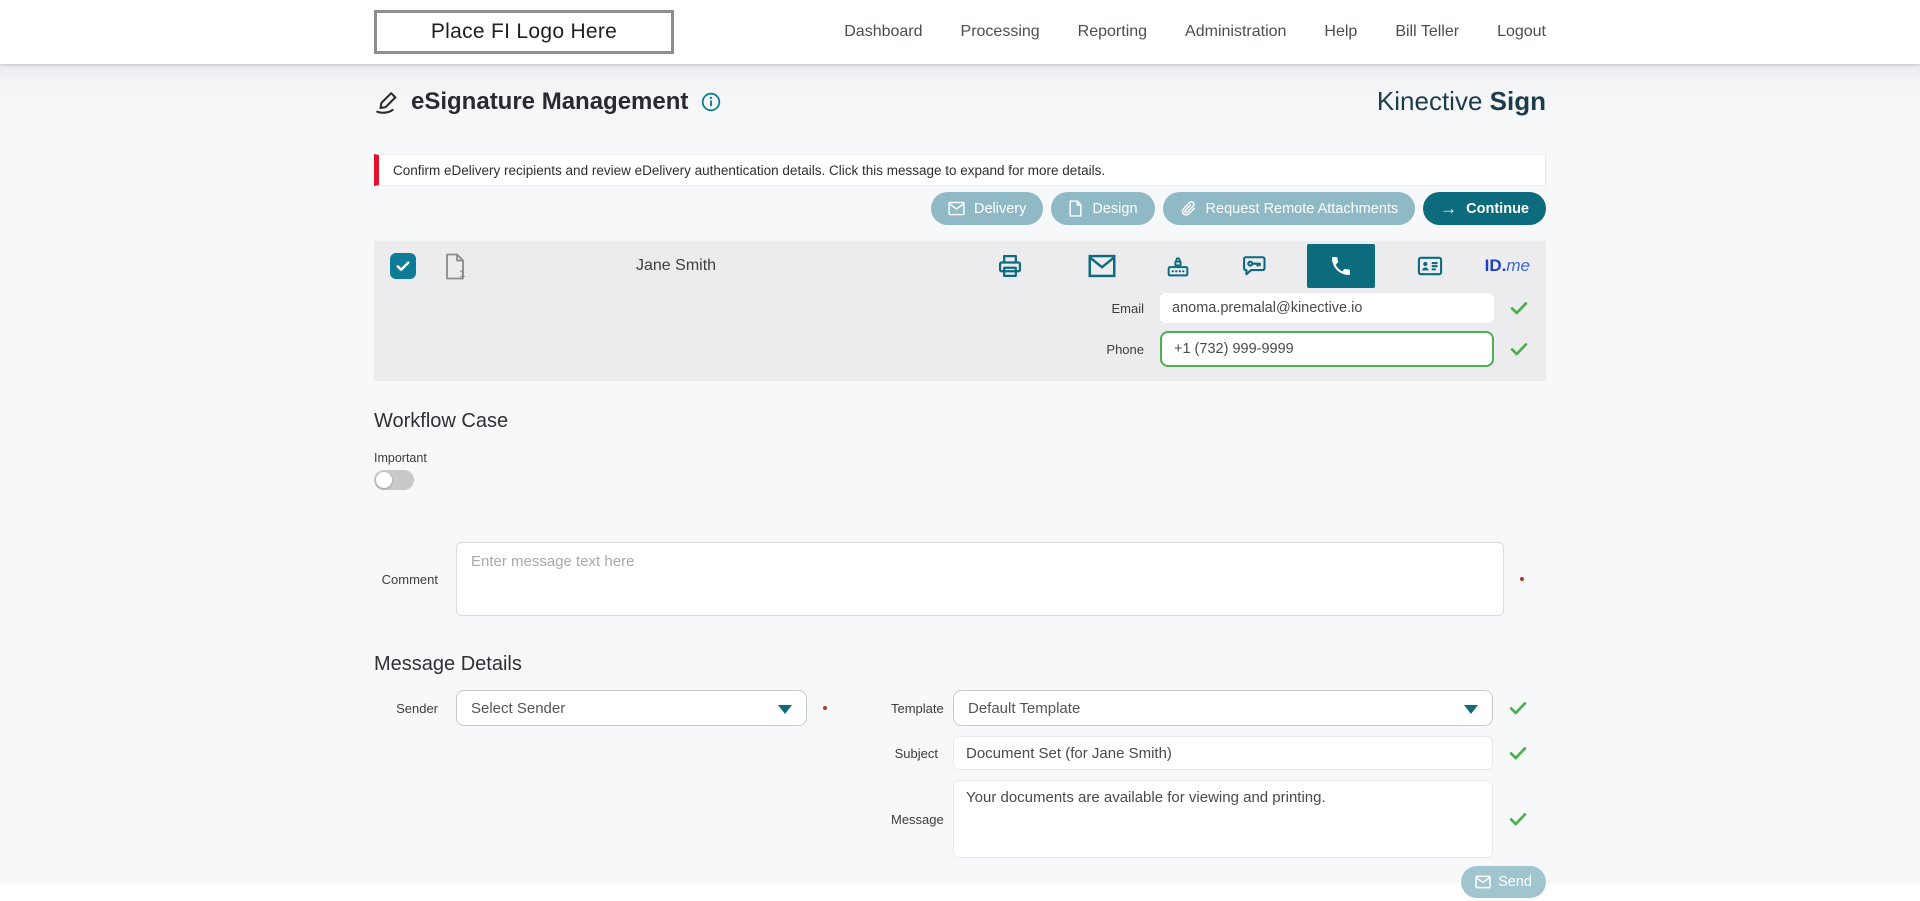  What do you see at coordinates (1430, 266) in the screenshot?
I see `id-card-method-icon` at bounding box center [1430, 266].